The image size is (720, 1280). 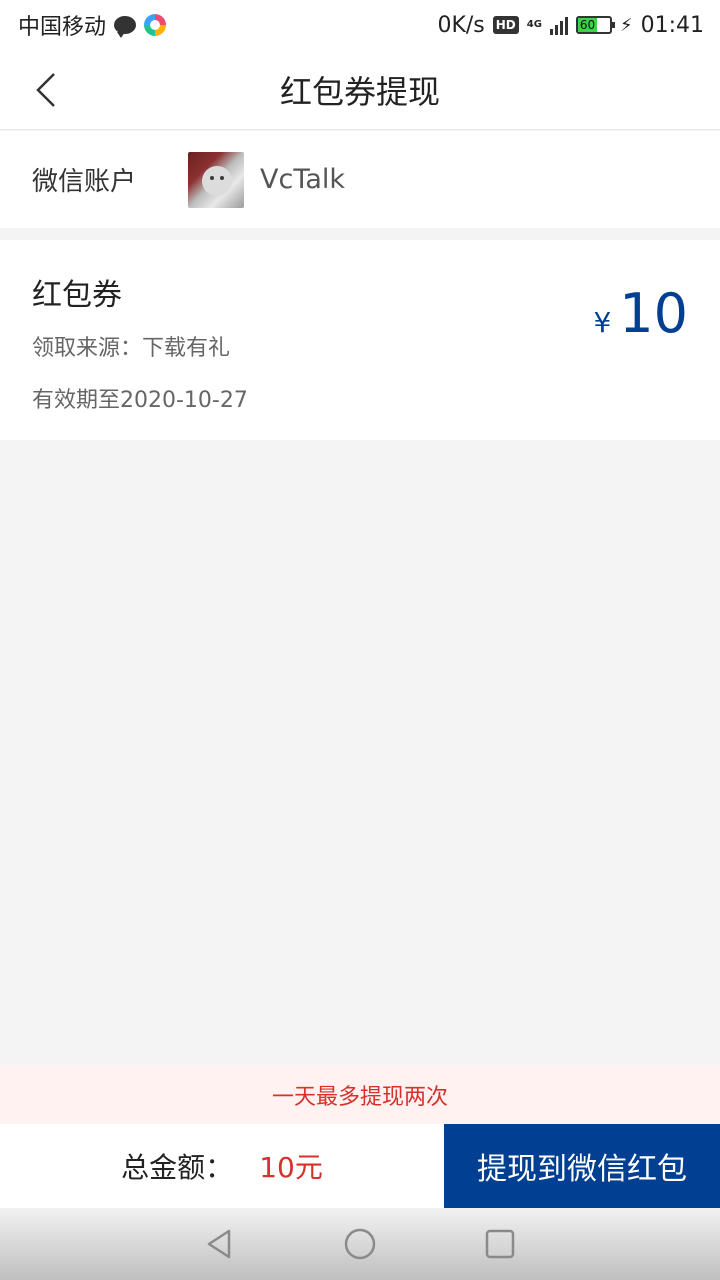 What do you see at coordinates (177, 1167) in the screenshot?
I see `total-label: 总金额：` at bounding box center [177, 1167].